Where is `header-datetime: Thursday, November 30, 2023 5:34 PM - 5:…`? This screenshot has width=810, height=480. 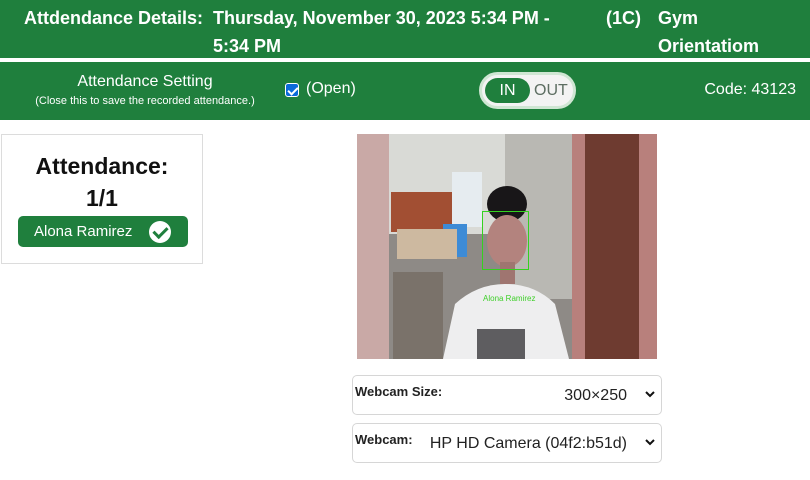 header-datetime: Thursday, November 30, 2023 5:34 PM - 5:… is located at coordinates (381, 32).